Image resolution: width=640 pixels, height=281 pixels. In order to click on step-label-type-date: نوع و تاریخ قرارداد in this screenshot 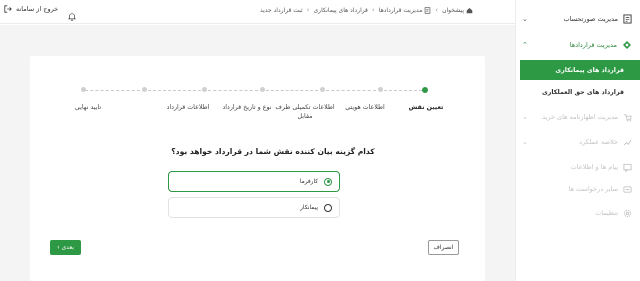, I will do `click(247, 107)`.